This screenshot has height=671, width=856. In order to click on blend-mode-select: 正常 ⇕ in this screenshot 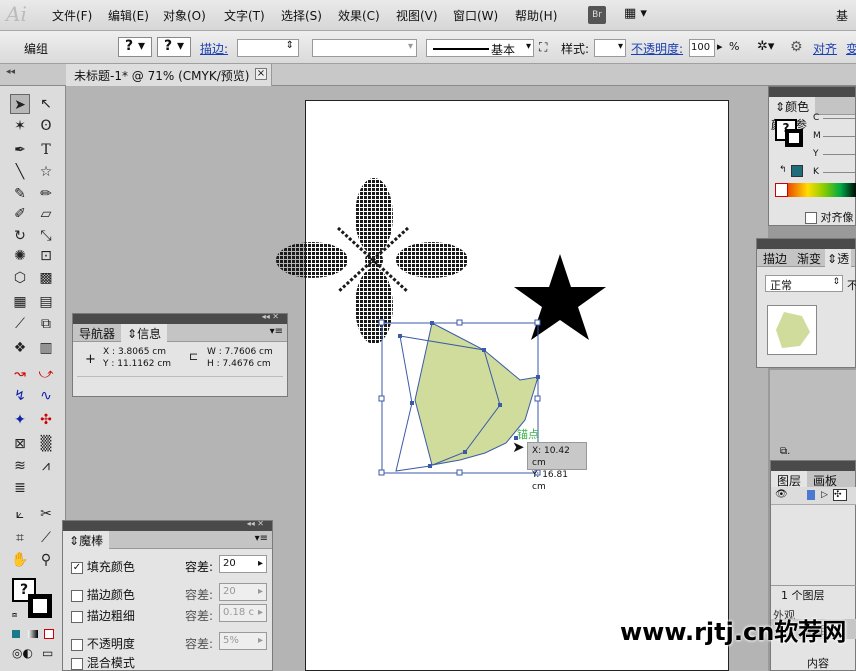, I will do `click(804, 283)`.